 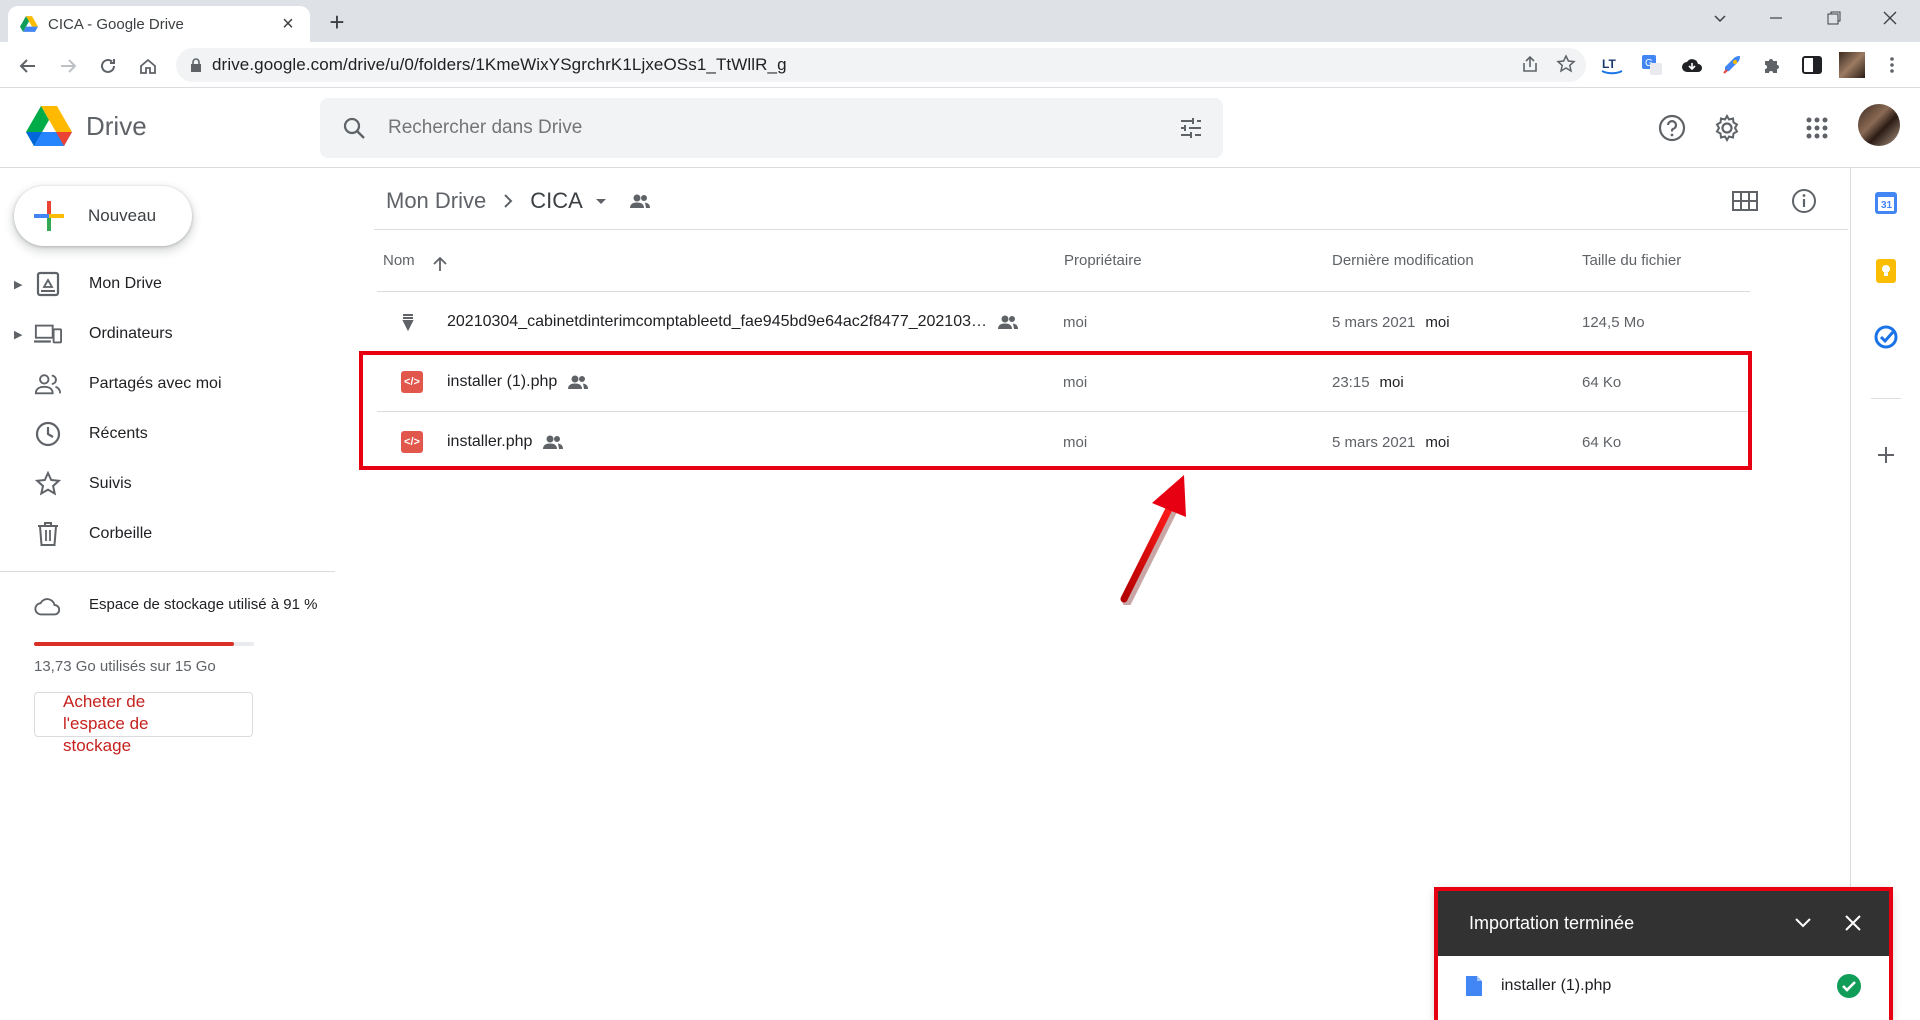 I want to click on sidepanel-icon, so click(x=1812, y=65).